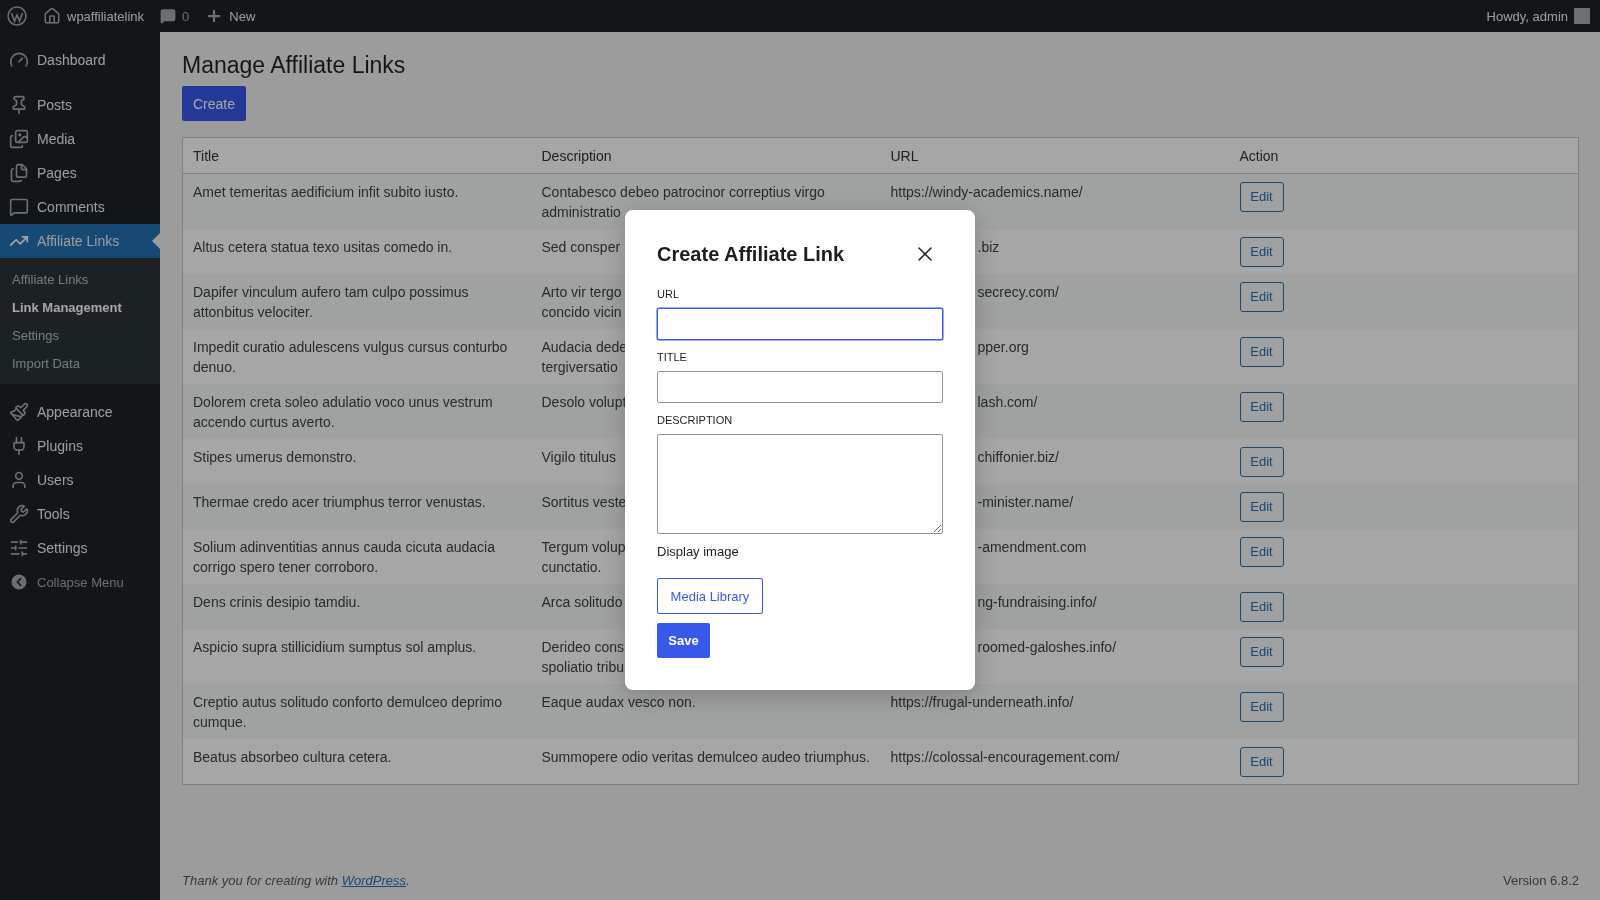 This screenshot has height=900, width=1600. Describe the element at coordinates (80, 307) in the screenshot. I see `submenu-item: Link Management` at that location.